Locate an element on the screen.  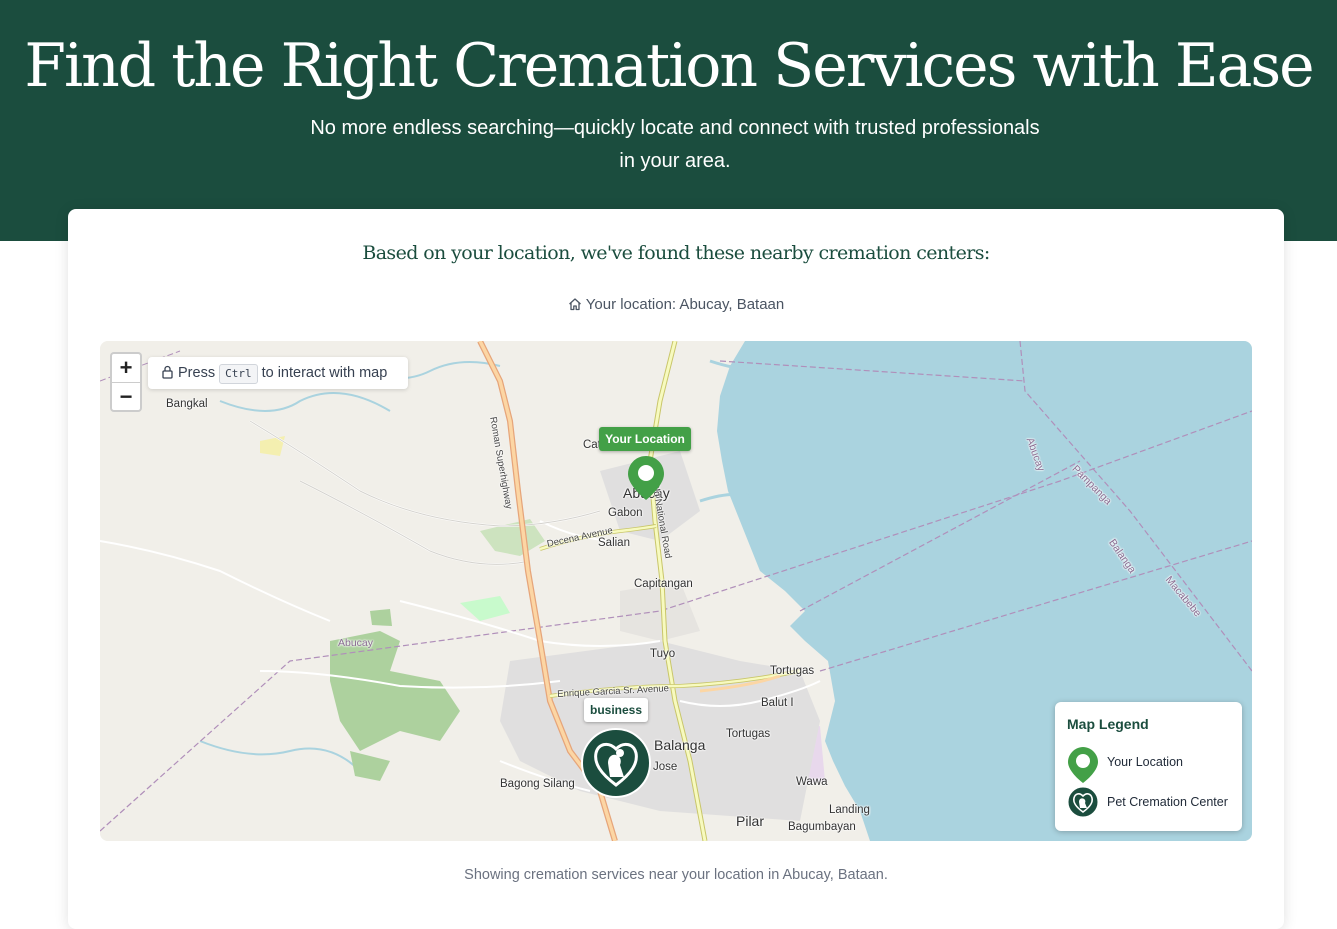
place-label: Pilar is located at coordinates (750, 821).